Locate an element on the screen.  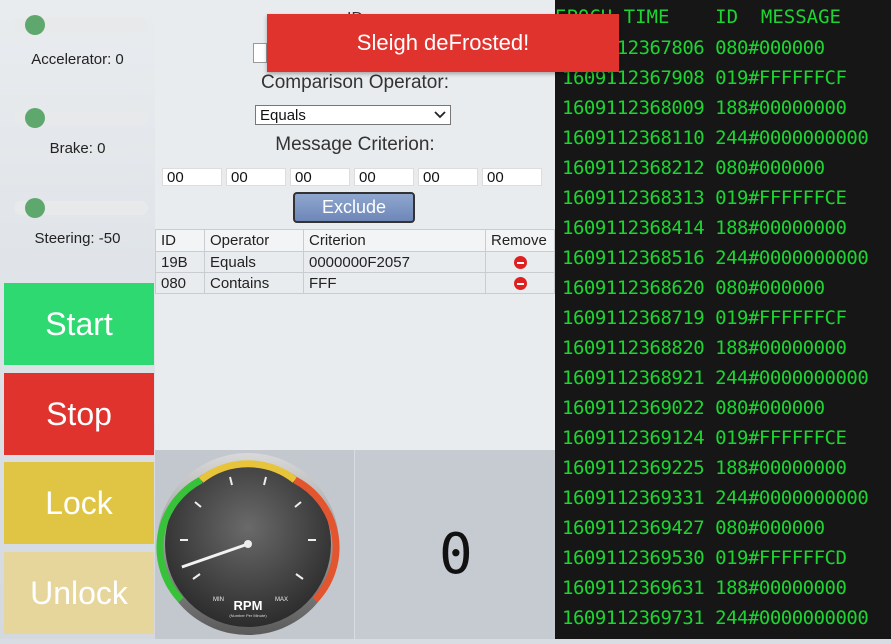
rpm-gauge-panel: MIN MAX RPM (Number Per Minute) is located at coordinates (254, 544).